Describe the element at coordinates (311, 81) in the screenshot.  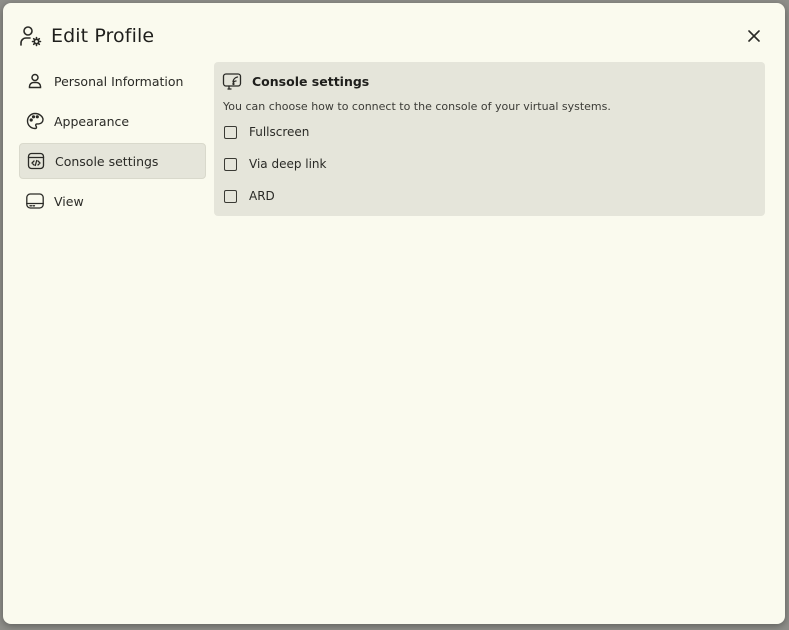
I see `panel-title: Console settings` at that location.